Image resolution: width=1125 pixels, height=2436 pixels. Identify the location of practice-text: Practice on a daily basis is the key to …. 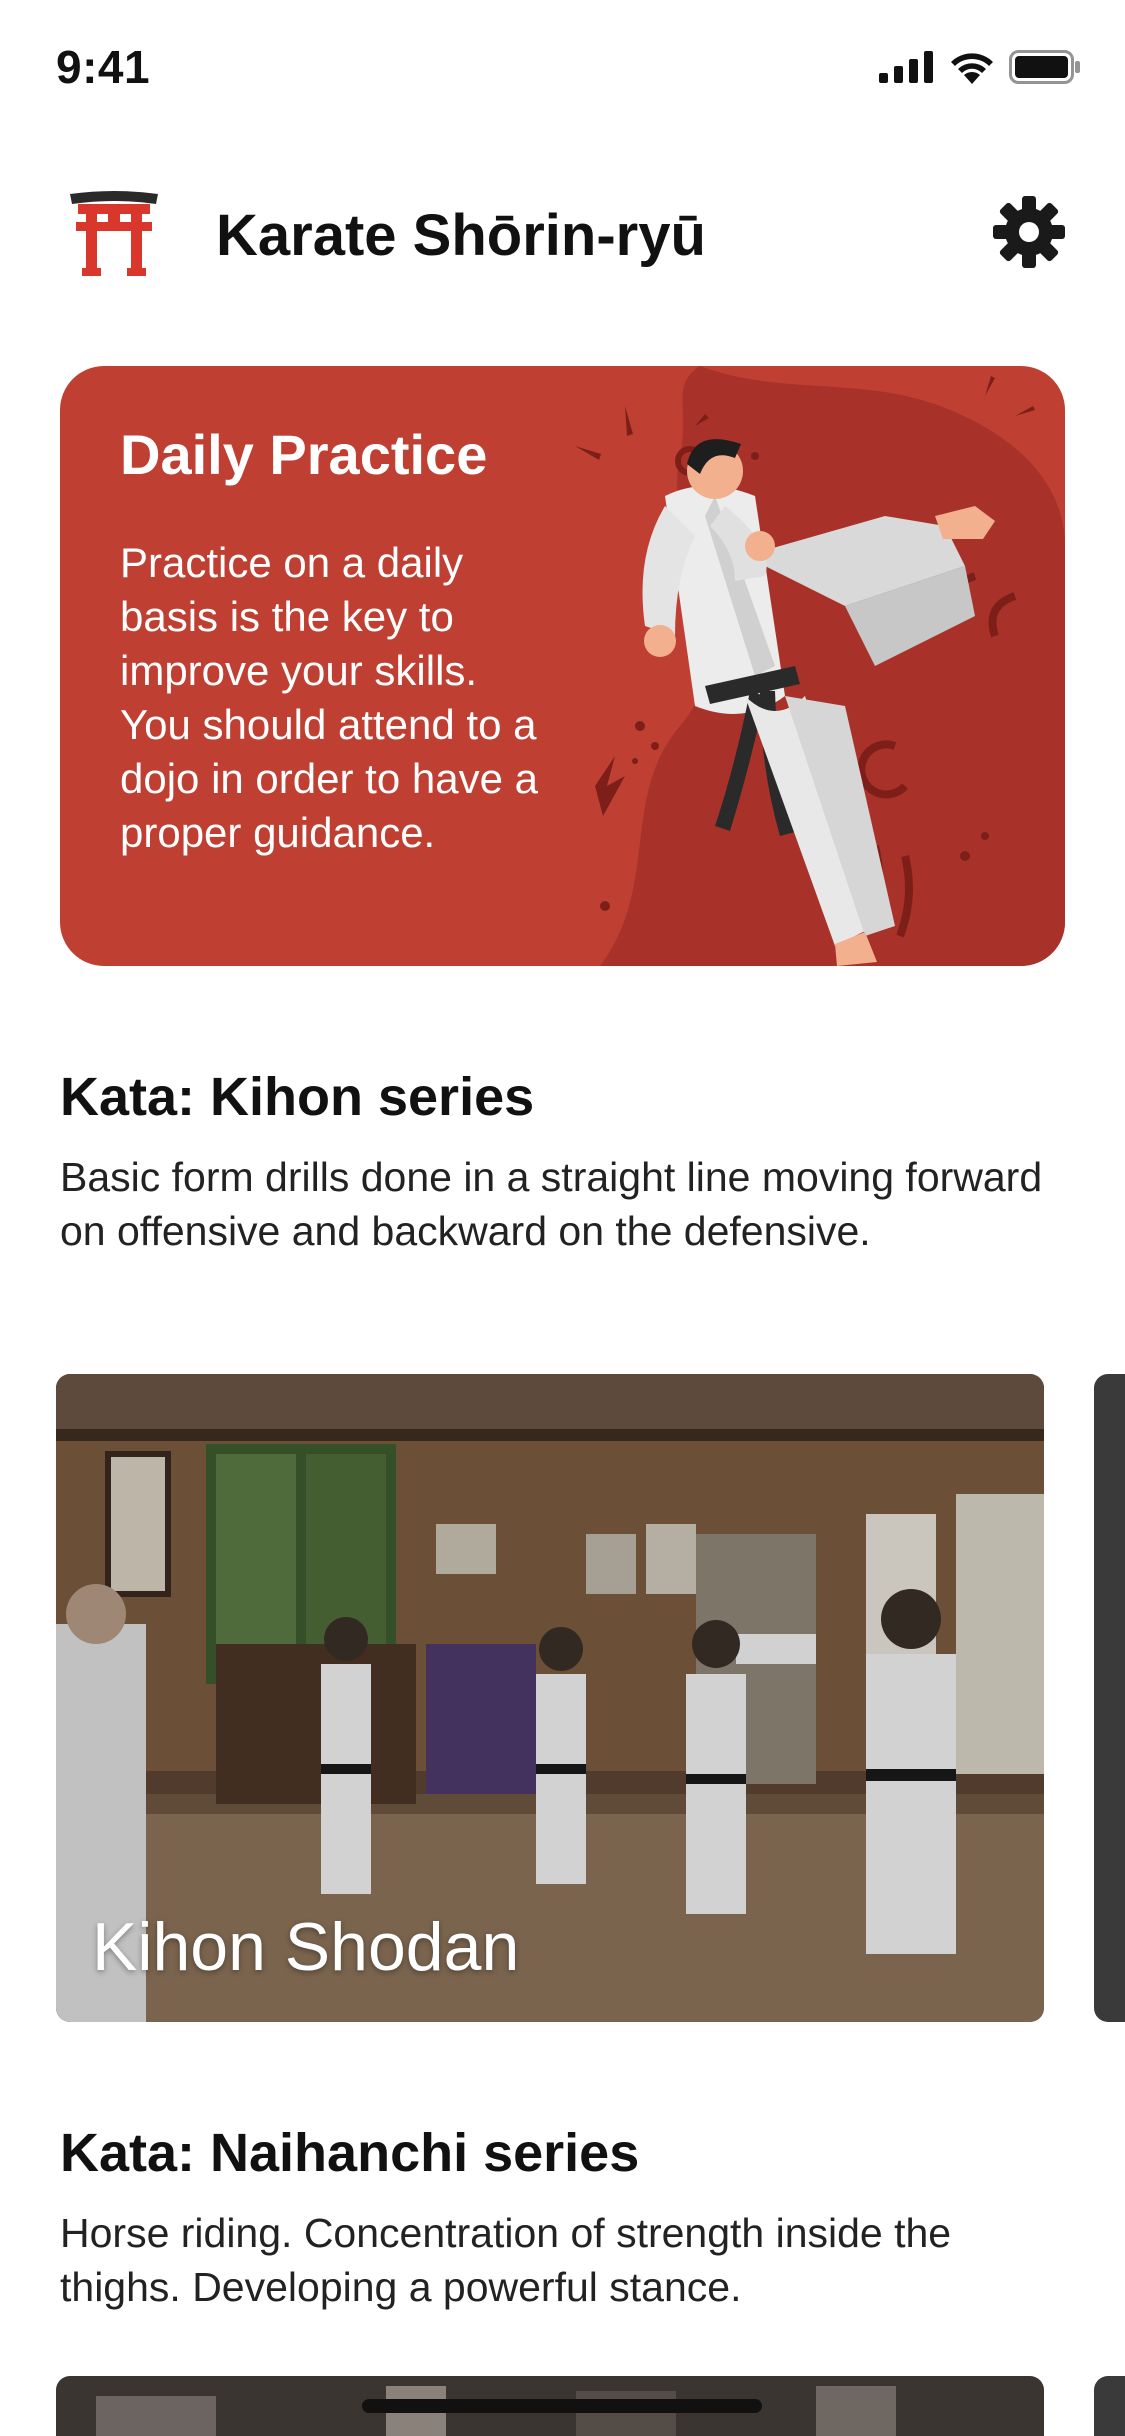
(329, 697).